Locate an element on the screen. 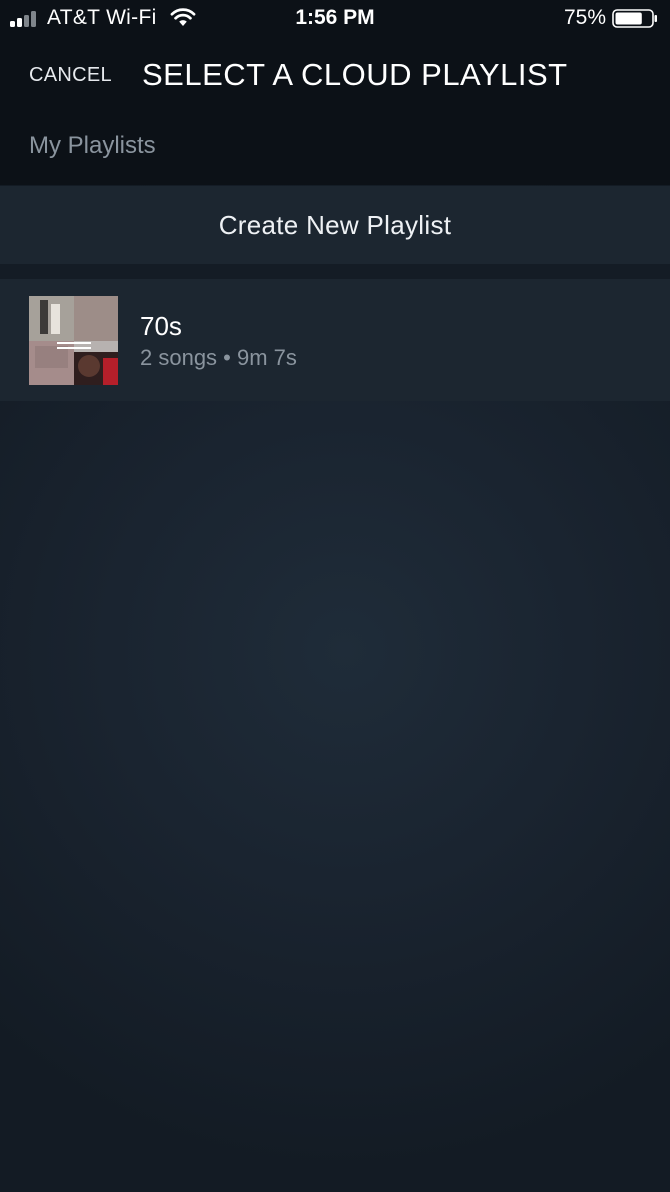 This screenshot has height=1192, width=670. playlist-row-70s: 70s 2 songs • 9m 7s is located at coordinates (335, 340).